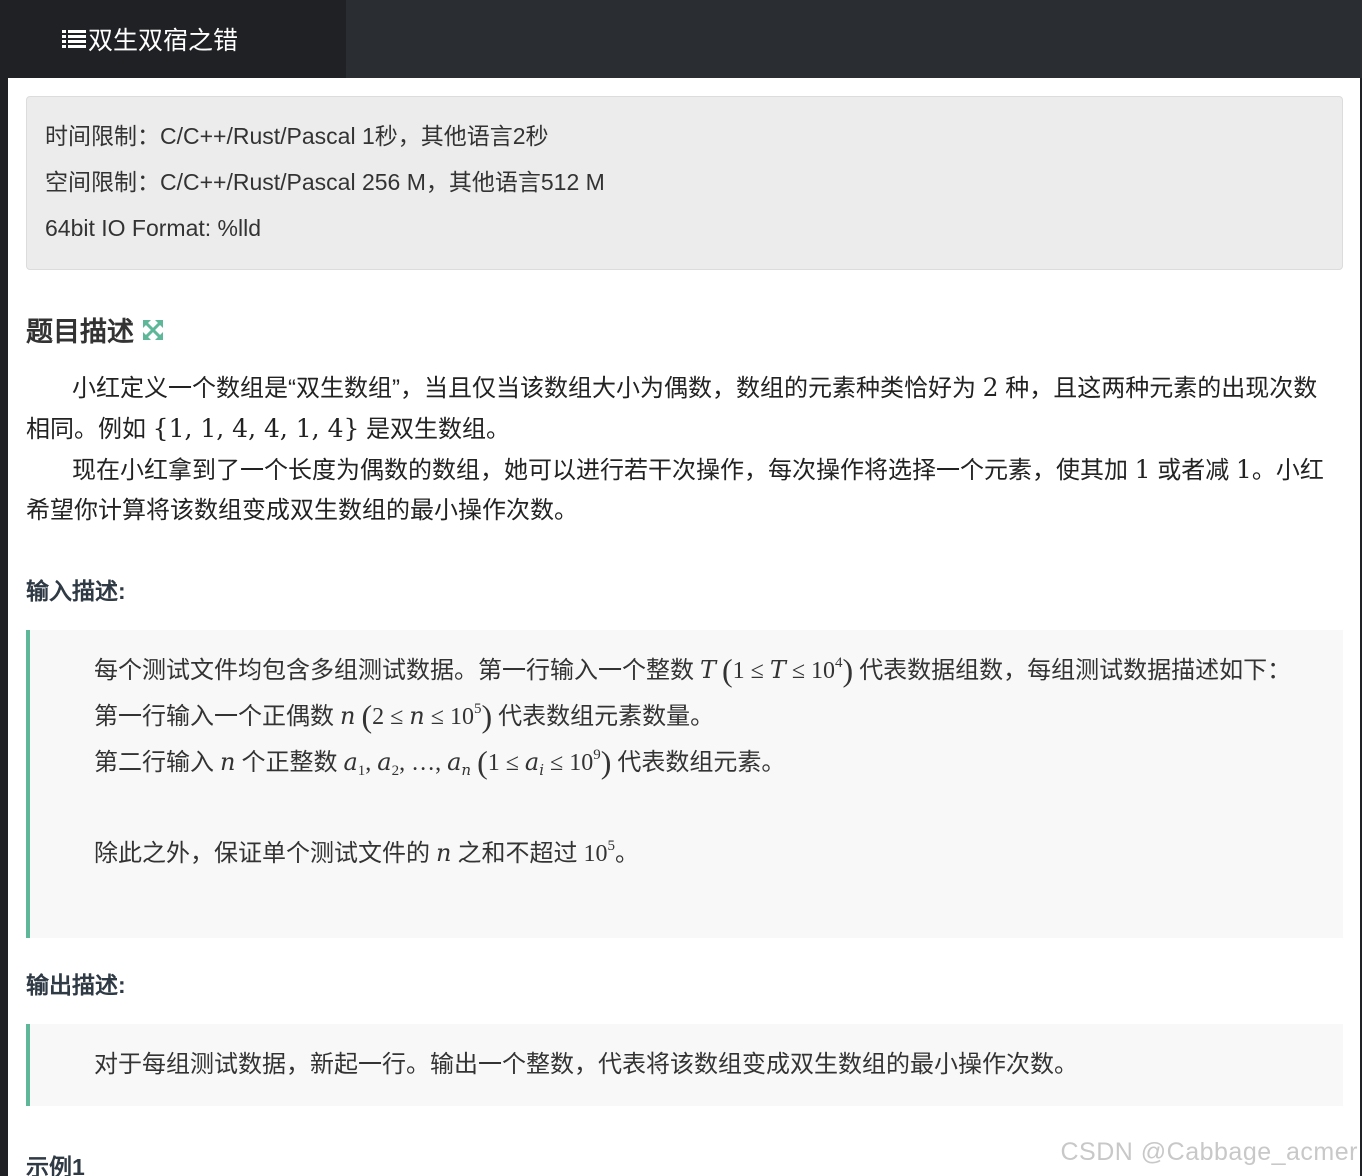 This screenshot has width=1362, height=1176. Describe the element at coordinates (80, 332) in the screenshot. I see `description-title: 题目描述` at that location.